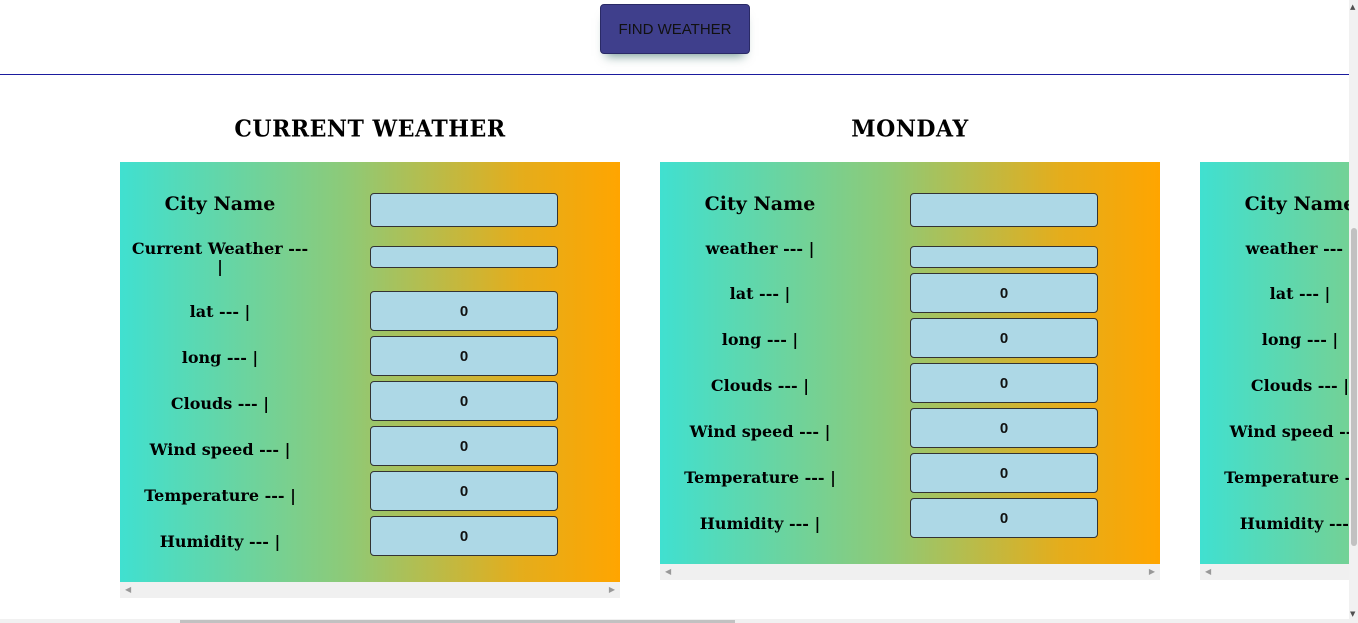 The width and height of the screenshot is (1358, 623). What do you see at coordinates (1352, 7) in the screenshot?
I see `scroll-up-icon: ▲` at bounding box center [1352, 7].